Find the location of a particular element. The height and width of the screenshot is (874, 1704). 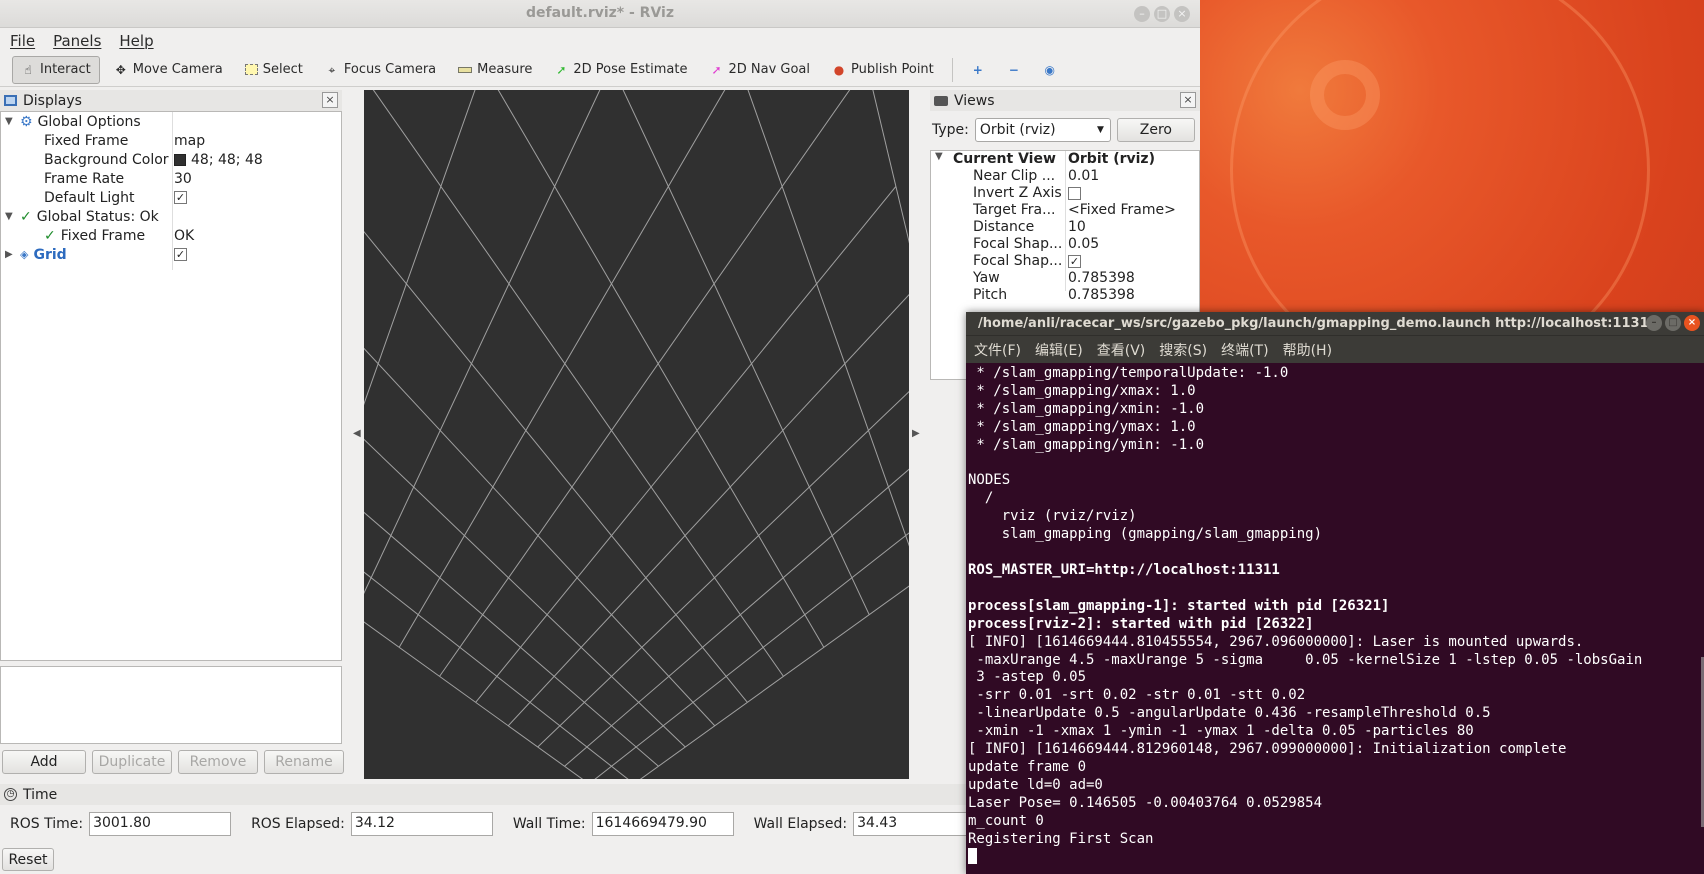

terminal-line: m_count 0 is located at coordinates (1006, 820).